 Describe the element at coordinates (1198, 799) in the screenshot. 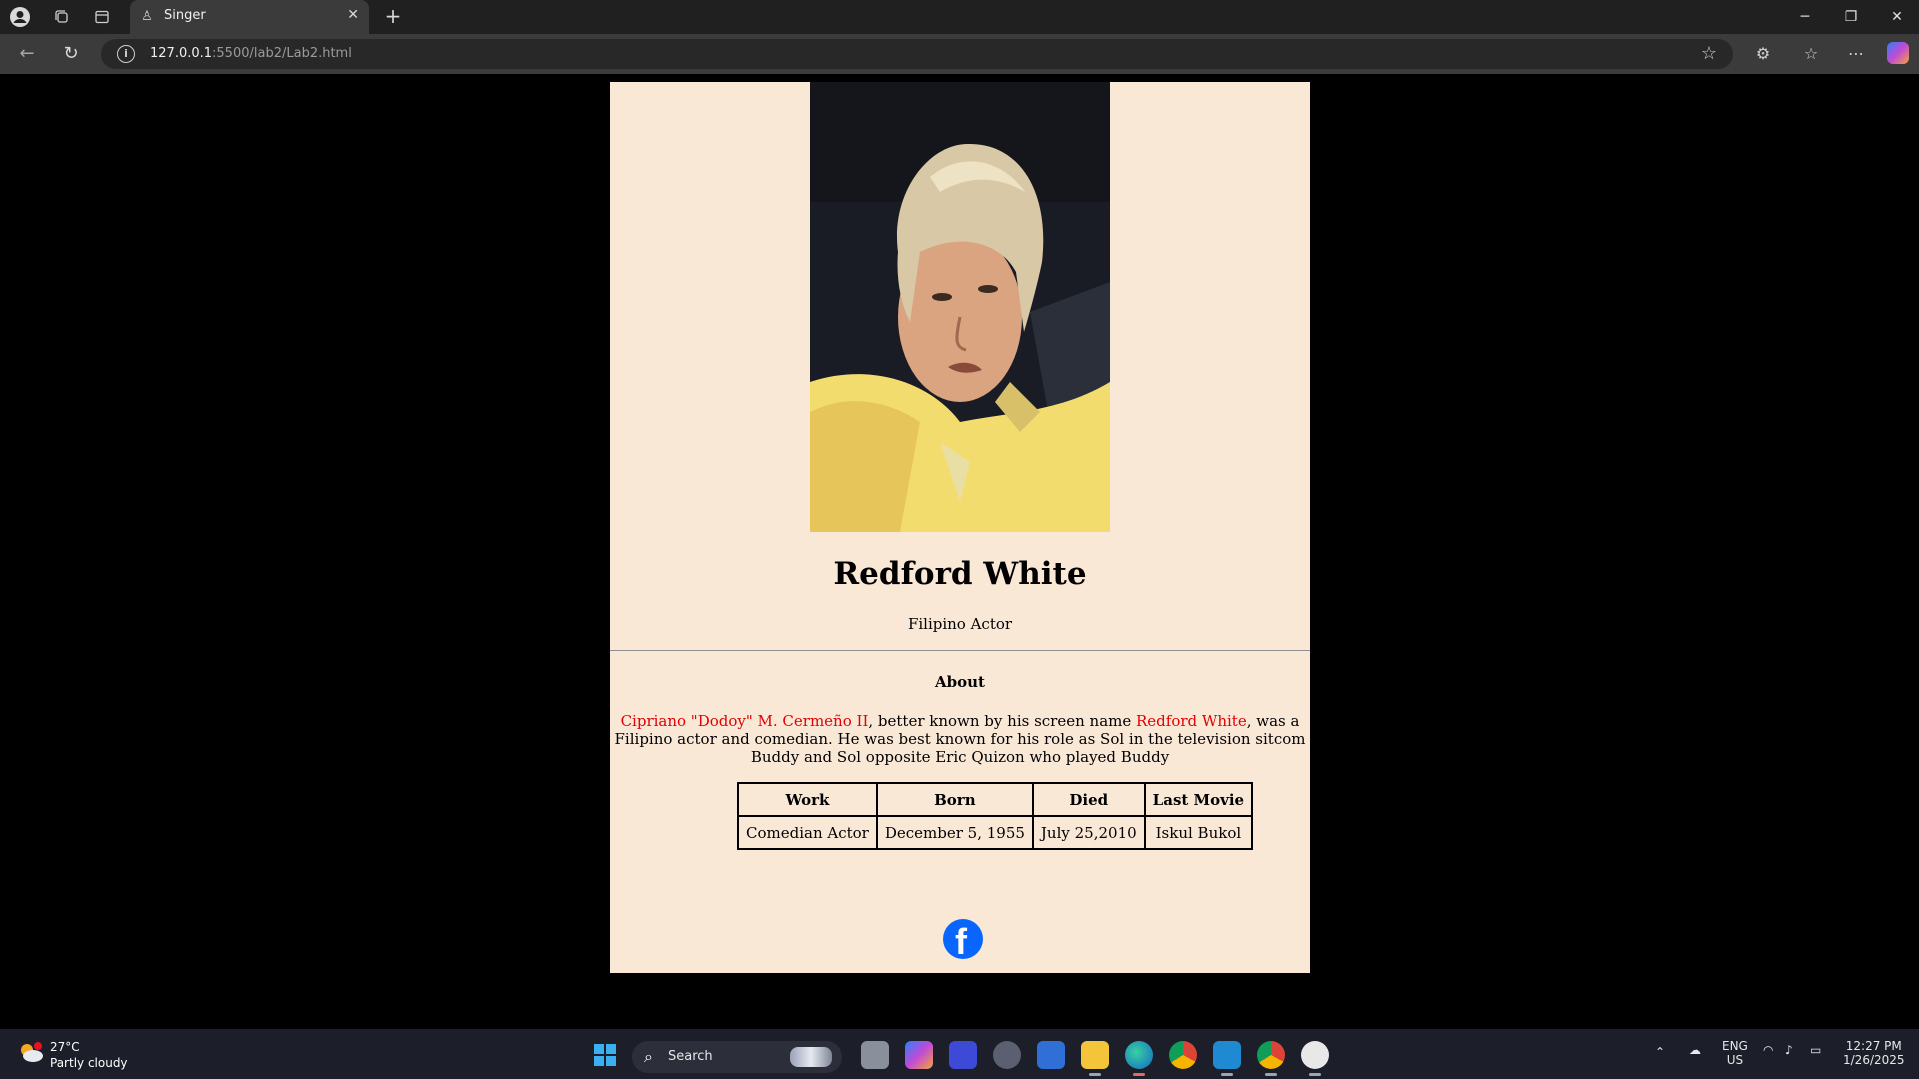

I see `header-last-movie: Last Movie` at that location.